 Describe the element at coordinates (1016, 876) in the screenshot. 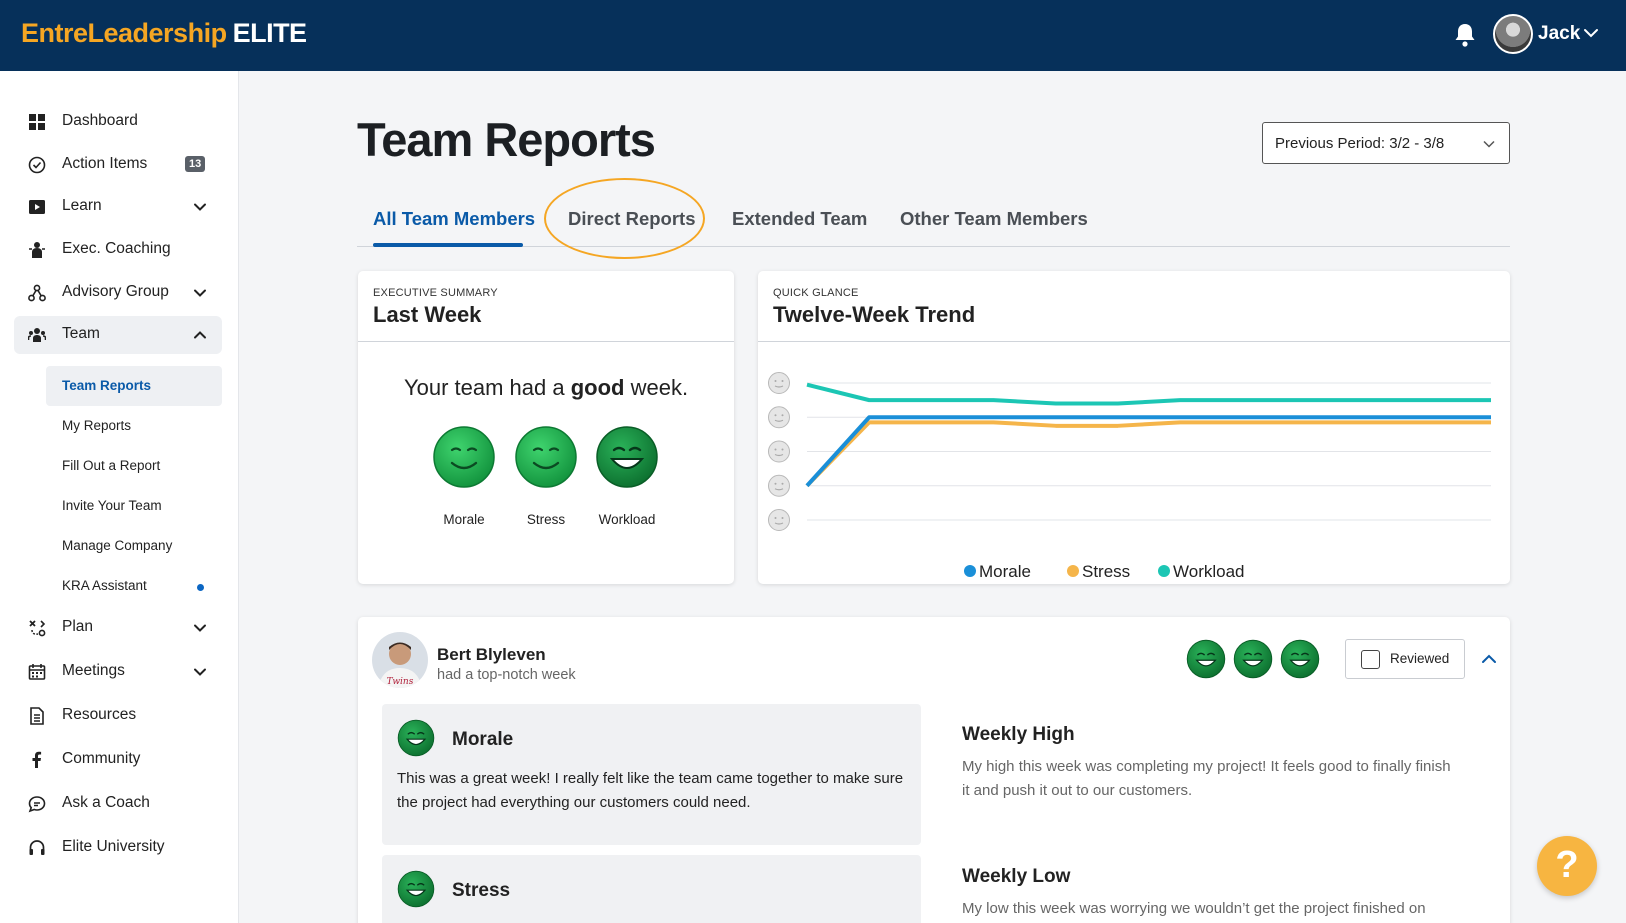

I see `weekly-low-heading: Weekly Low` at that location.